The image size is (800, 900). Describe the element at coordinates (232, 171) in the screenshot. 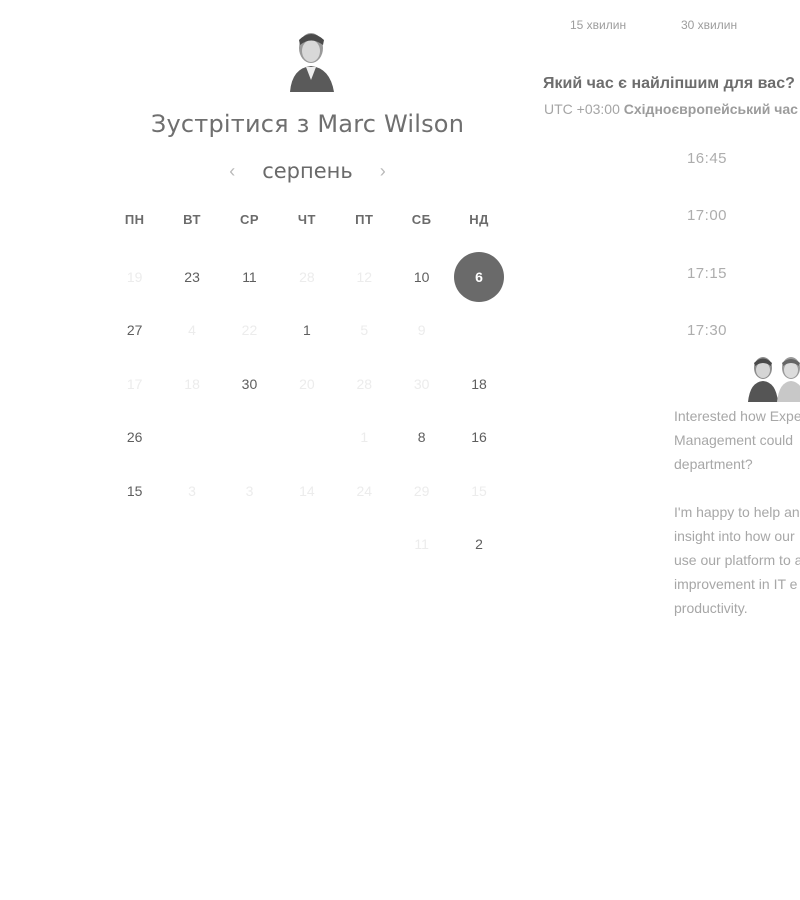

I see `chevron-left-icon: ‹` at that location.